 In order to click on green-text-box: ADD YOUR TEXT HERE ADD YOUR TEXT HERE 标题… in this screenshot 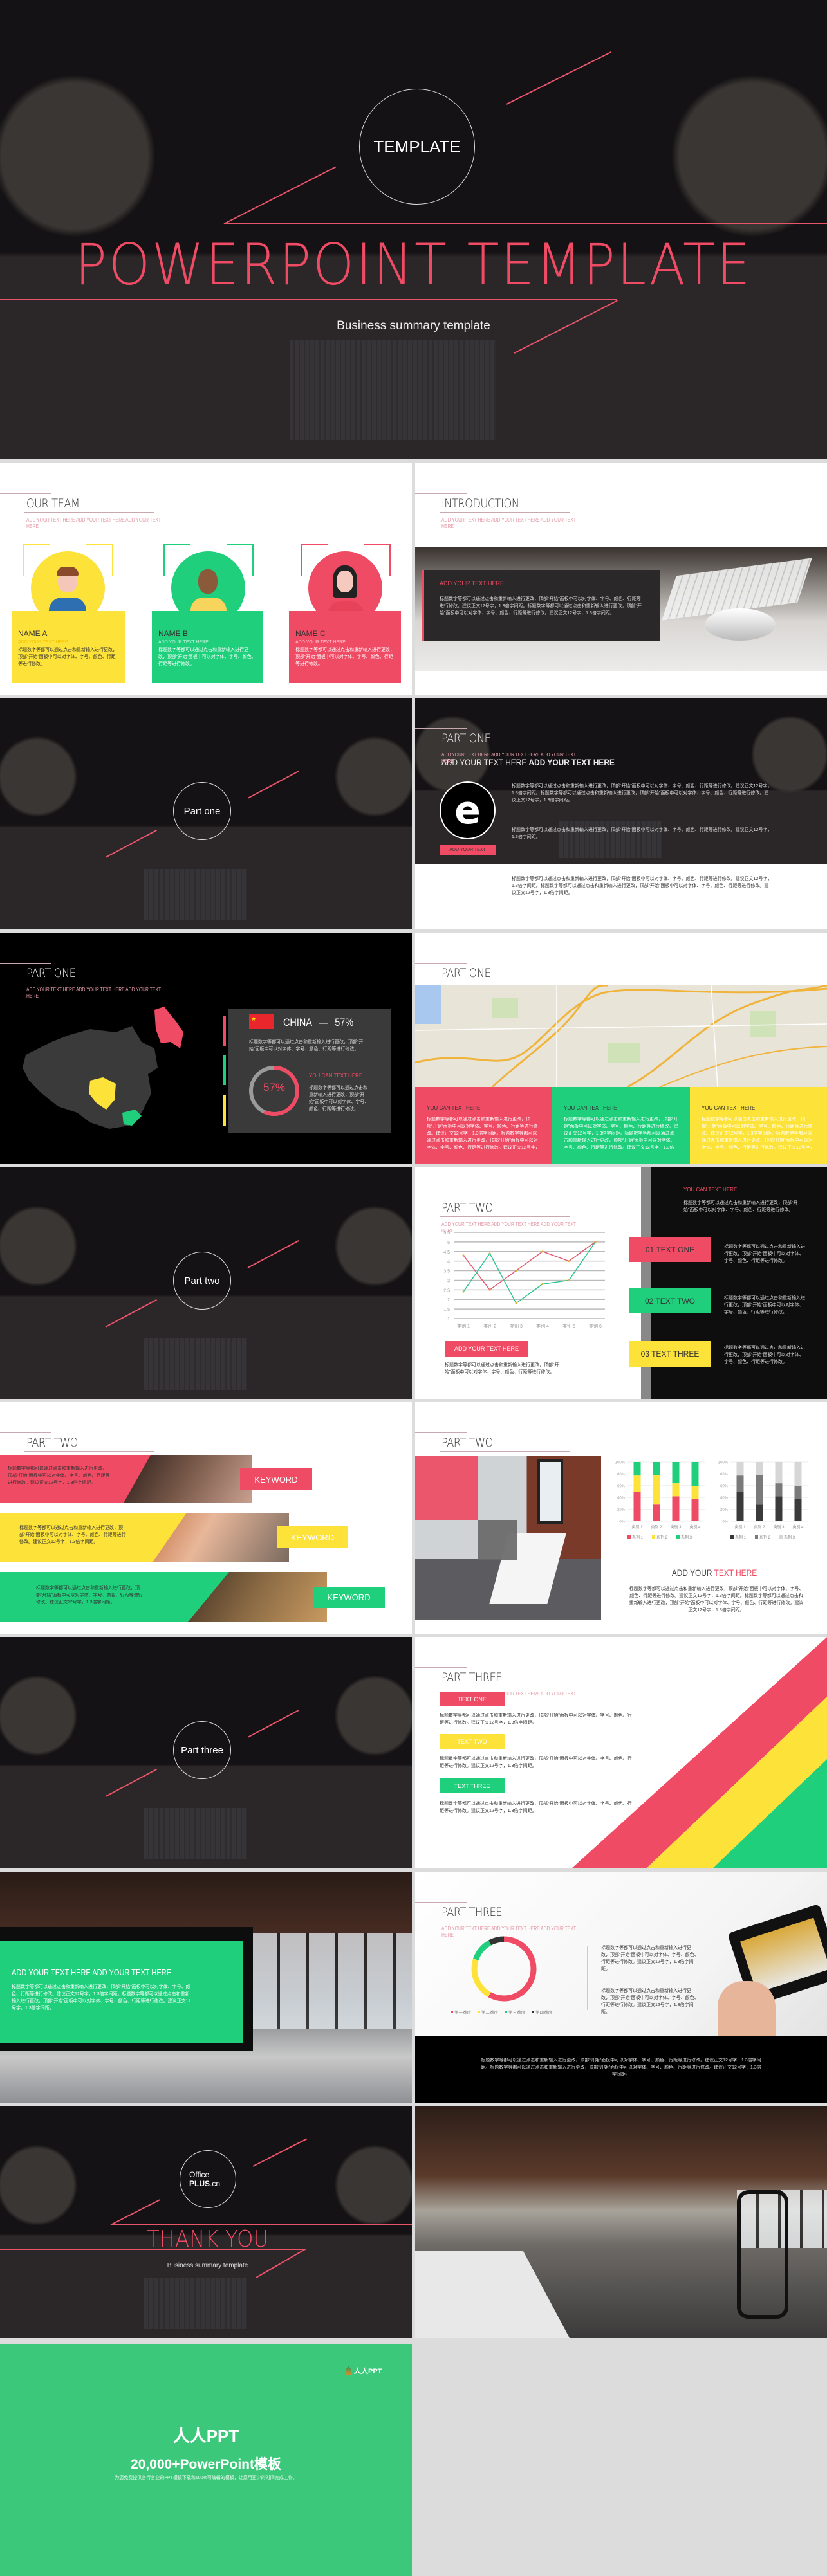, I will do `click(121, 1992)`.